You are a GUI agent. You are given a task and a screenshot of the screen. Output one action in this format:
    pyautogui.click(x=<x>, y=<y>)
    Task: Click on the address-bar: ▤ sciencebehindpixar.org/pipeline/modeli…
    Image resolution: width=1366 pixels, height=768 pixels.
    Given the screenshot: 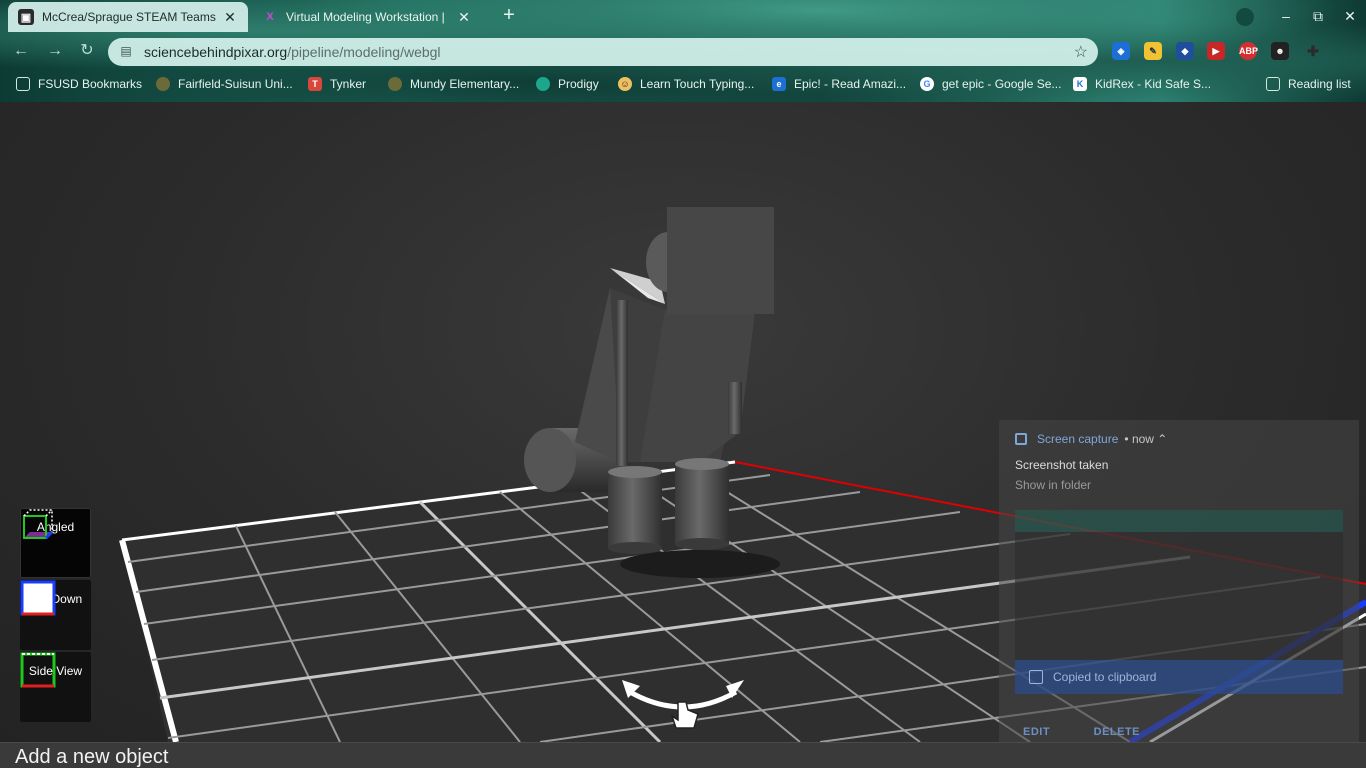 What is the action you would take?
    pyautogui.click(x=603, y=52)
    